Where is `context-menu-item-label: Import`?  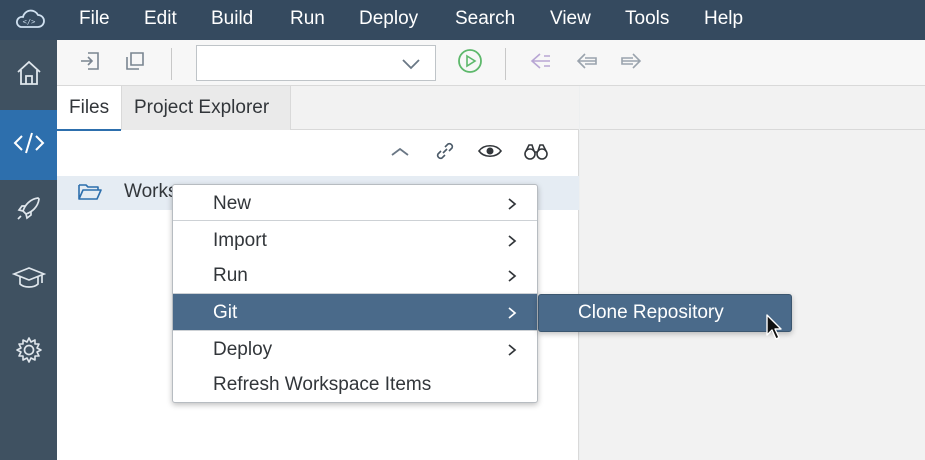
context-menu-item-label: Import is located at coordinates (240, 240).